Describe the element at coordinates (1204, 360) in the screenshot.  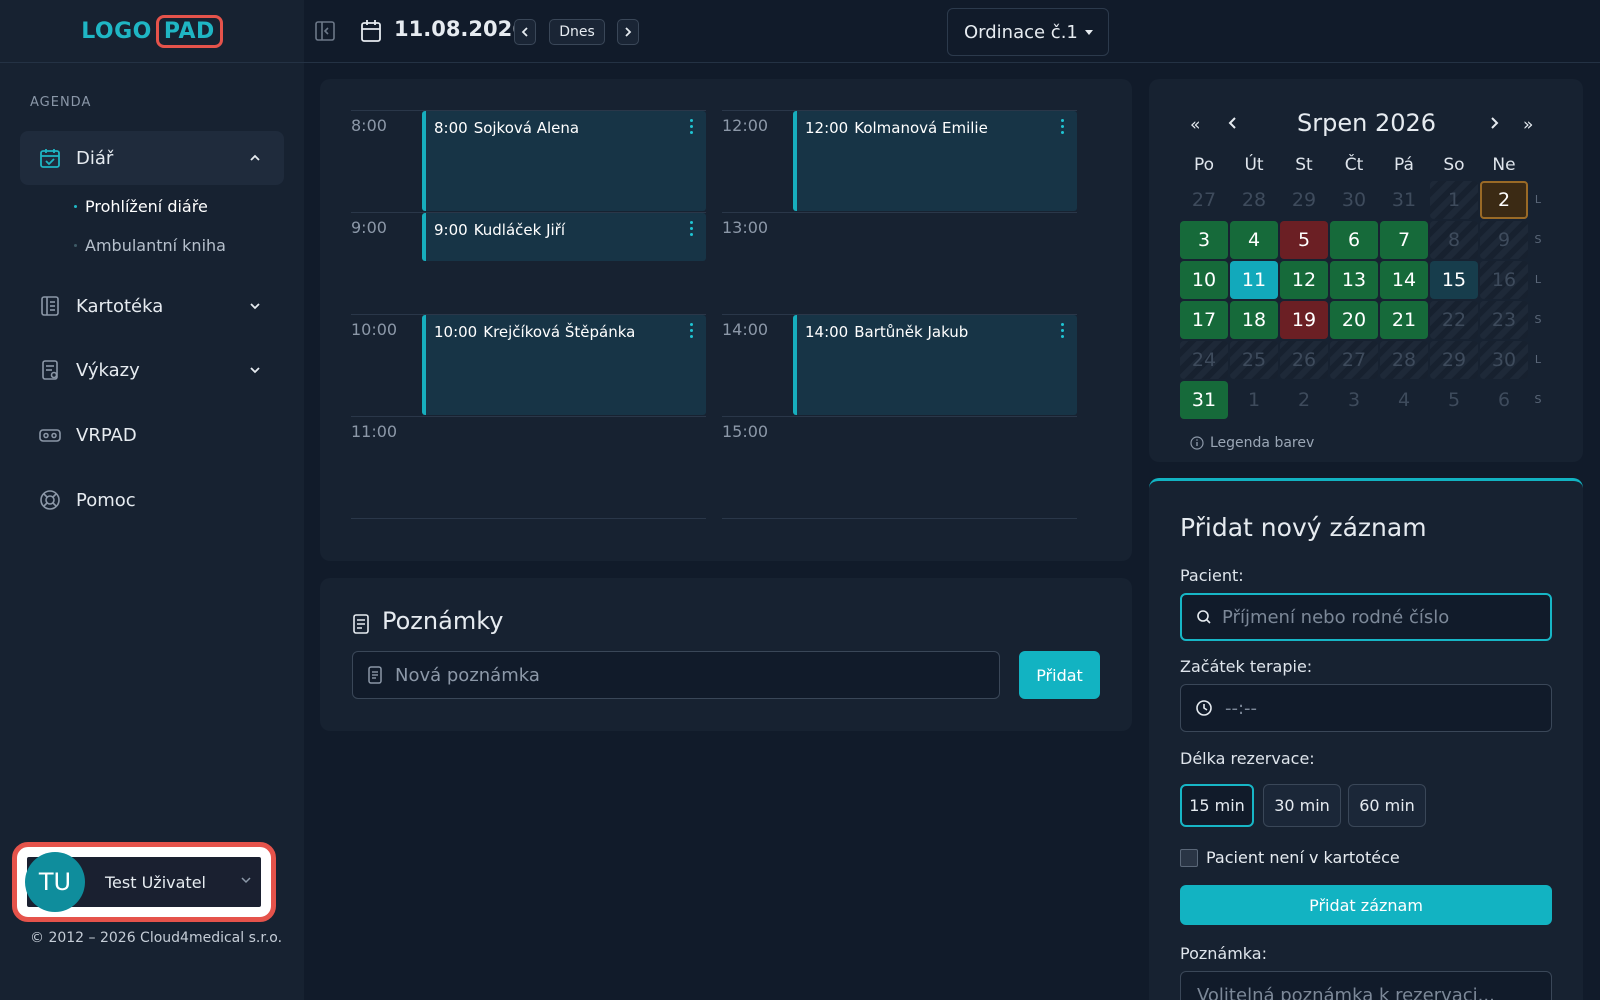
I see `calendar-day: 24` at that location.